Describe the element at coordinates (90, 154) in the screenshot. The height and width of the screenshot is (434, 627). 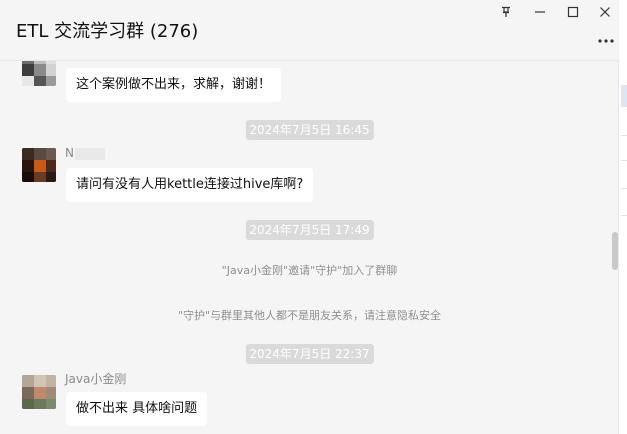
I see `redacted-name-block` at that location.